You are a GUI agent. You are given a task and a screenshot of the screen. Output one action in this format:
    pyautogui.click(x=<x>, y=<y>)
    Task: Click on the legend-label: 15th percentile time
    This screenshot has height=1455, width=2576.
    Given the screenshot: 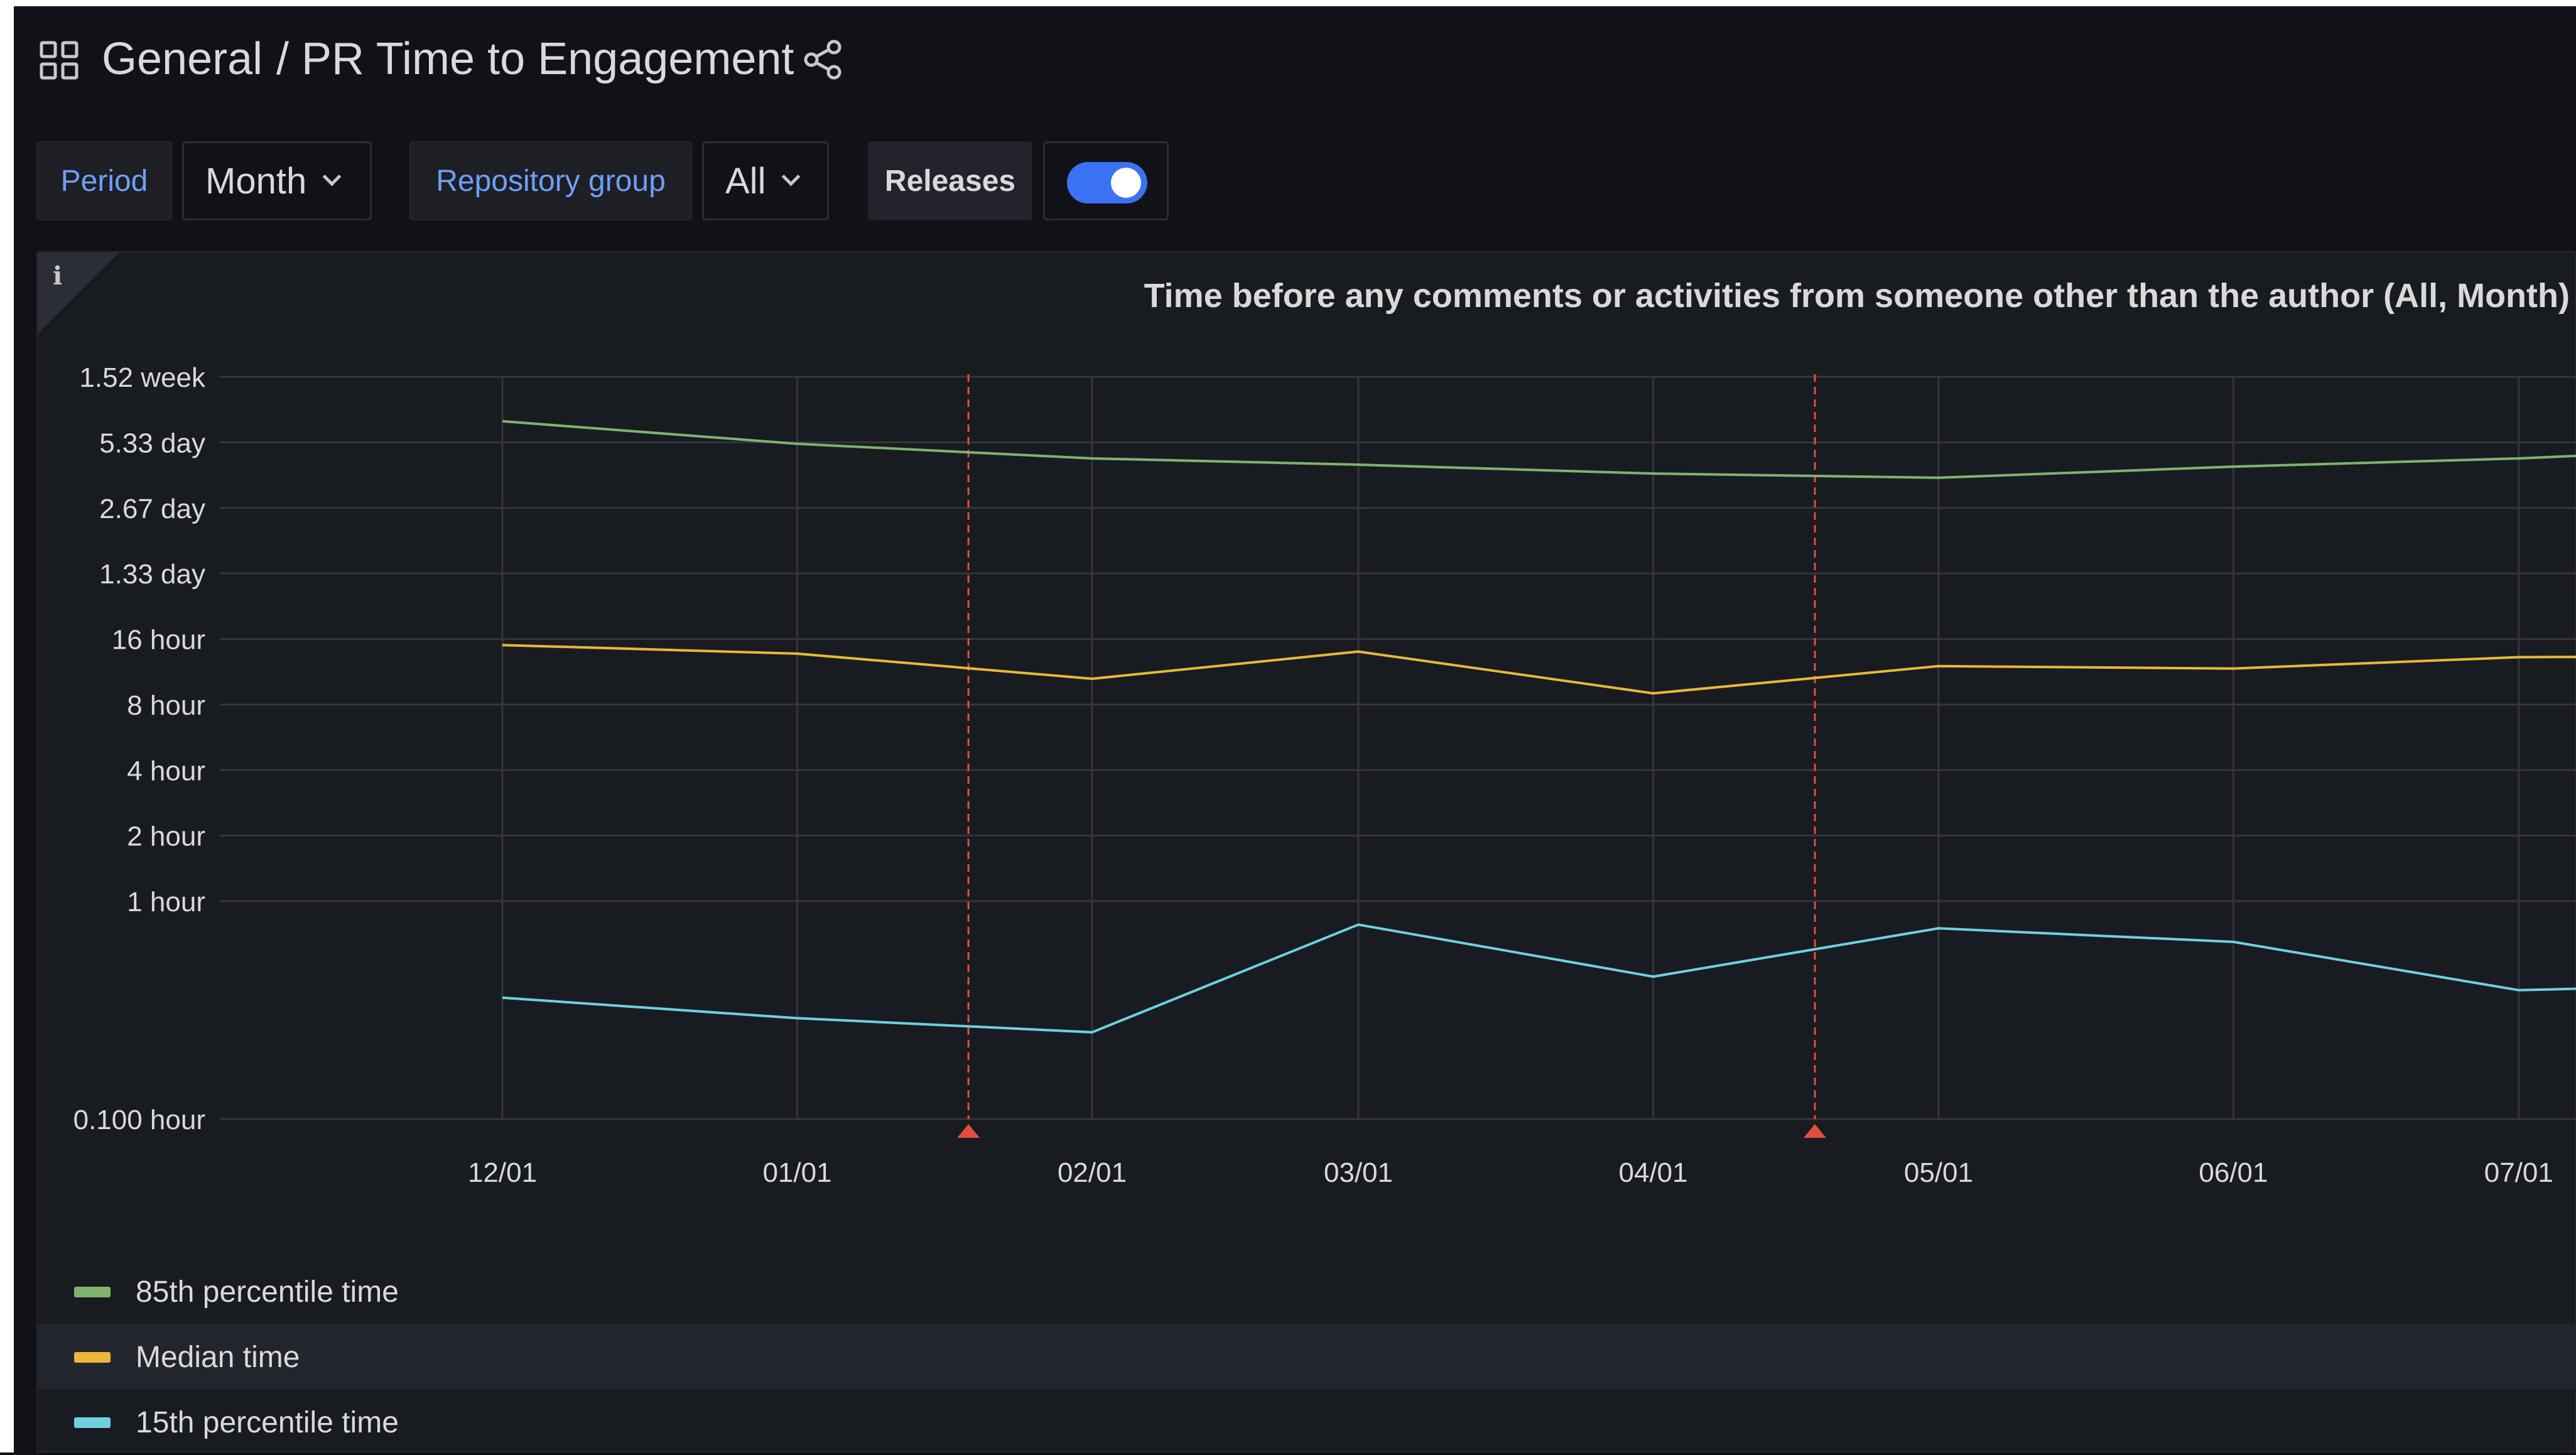 What is the action you would take?
    pyautogui.click(x=267, y=1422)
    